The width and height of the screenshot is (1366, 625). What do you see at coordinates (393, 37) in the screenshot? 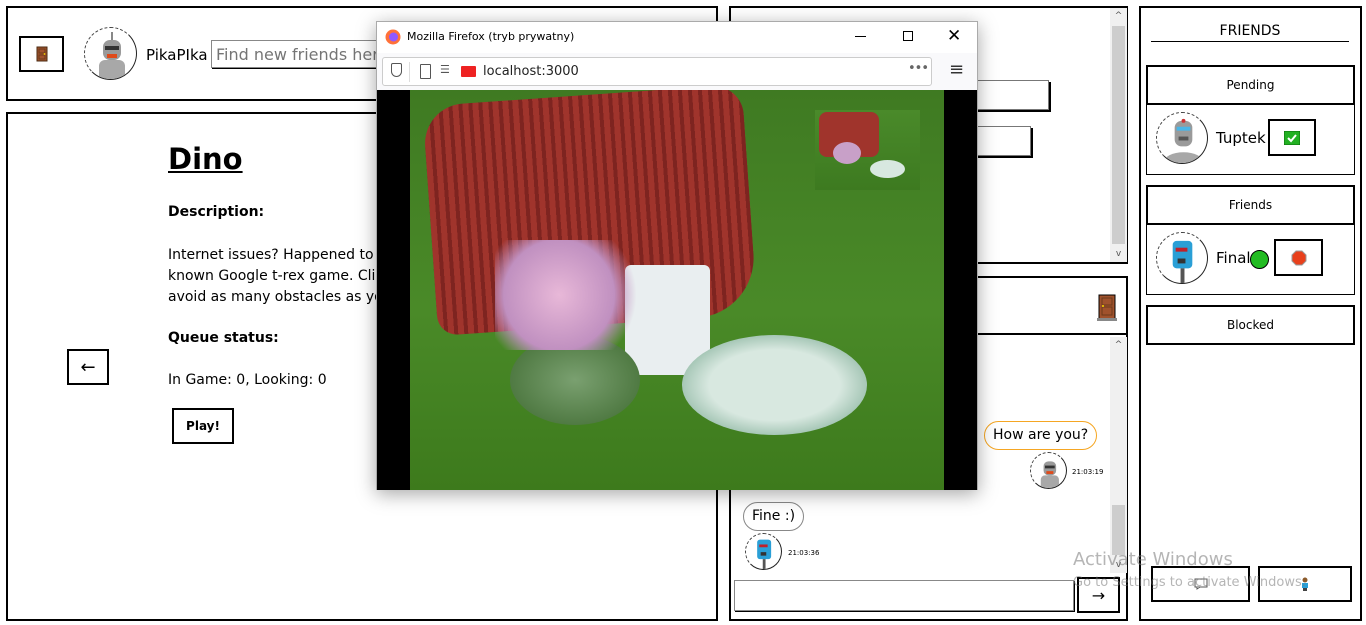
I see `firefox-logo-icon` at bounding box center [393, 37].